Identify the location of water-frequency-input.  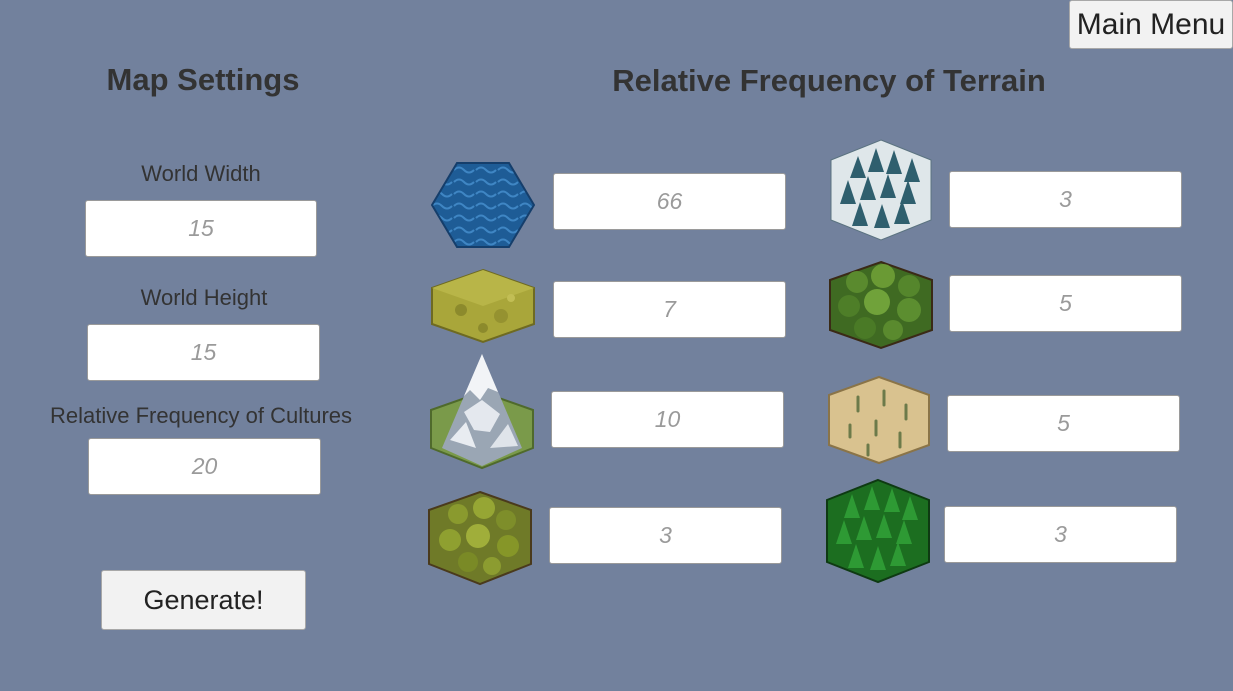
(669, 201).